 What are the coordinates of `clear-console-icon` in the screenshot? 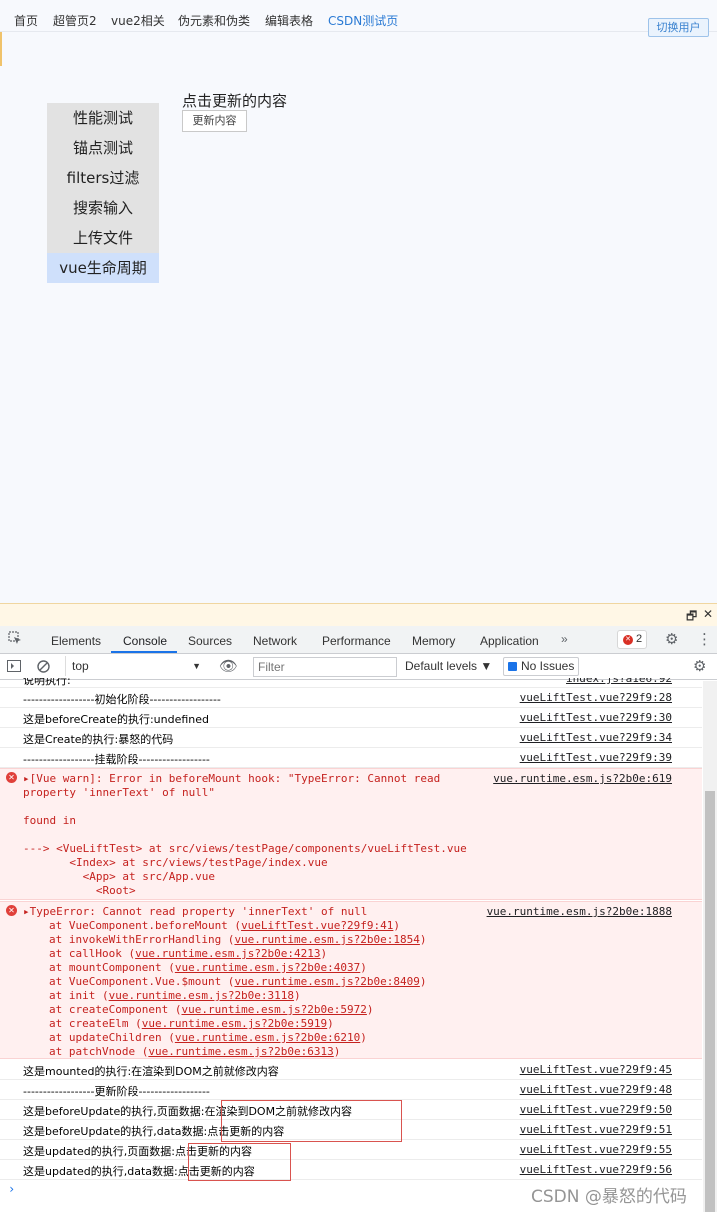 It's located at (43, 668).